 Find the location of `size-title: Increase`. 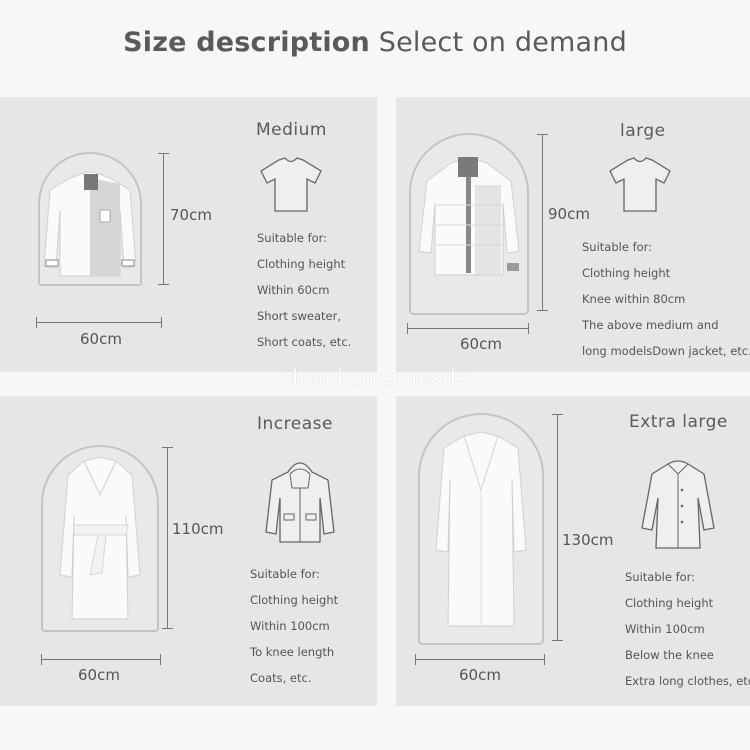

size-title: Increase is located at coordinates (295, 424).